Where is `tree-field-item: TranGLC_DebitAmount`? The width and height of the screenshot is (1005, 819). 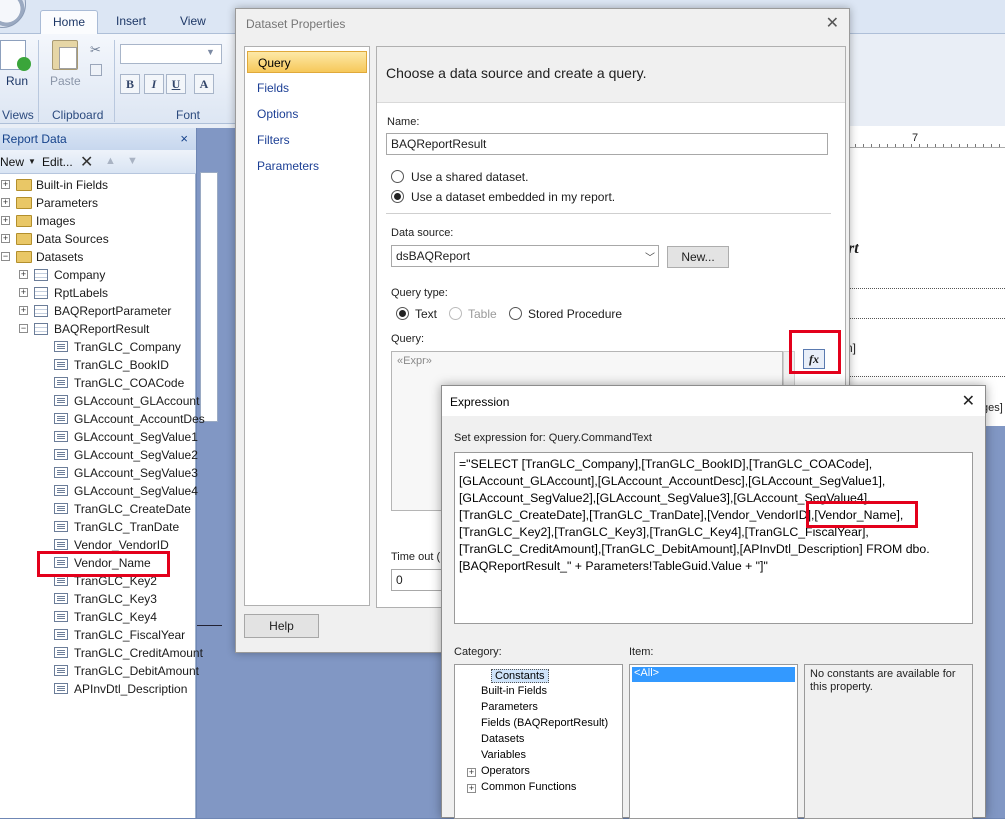
tree-field-item: TranGLC_DebitAmount is located at coordinates (99, 671).